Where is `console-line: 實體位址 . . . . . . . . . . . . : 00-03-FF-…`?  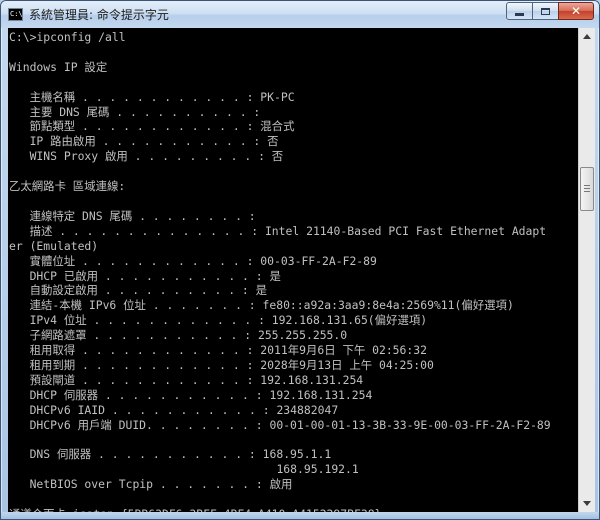
console-line: 實體位址 . . . . . . . . . . . . : 00-03-FF-… is located at coordinates (193, 260).